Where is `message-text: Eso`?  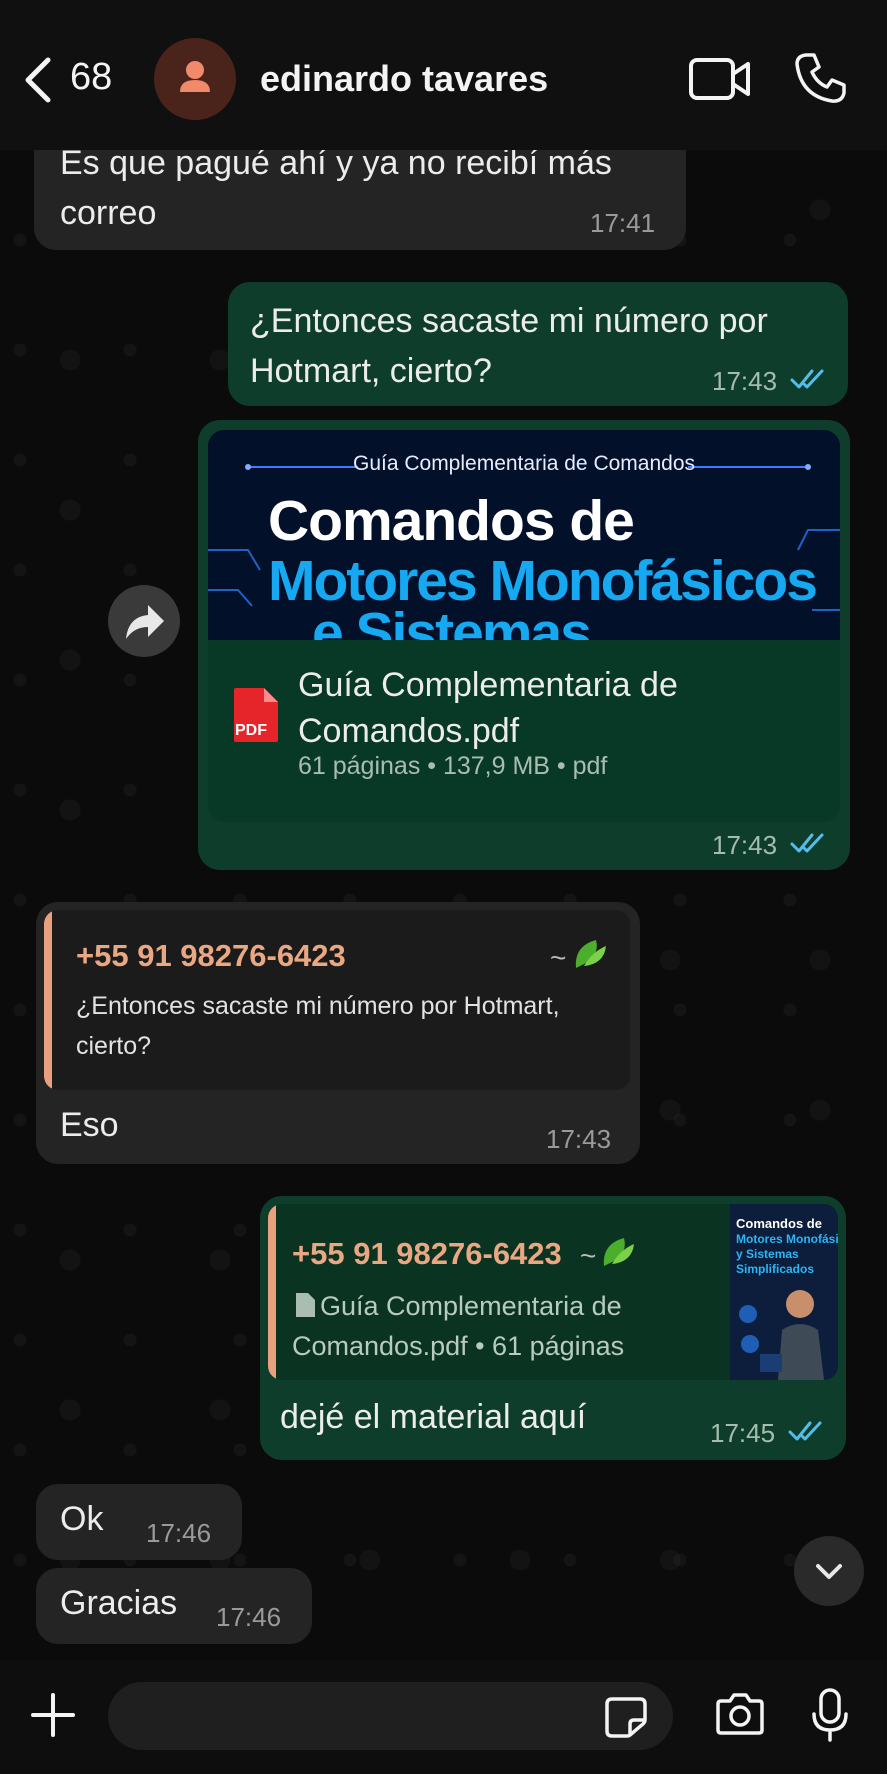
message-text: Eso is located at coordinates (89, 1125).